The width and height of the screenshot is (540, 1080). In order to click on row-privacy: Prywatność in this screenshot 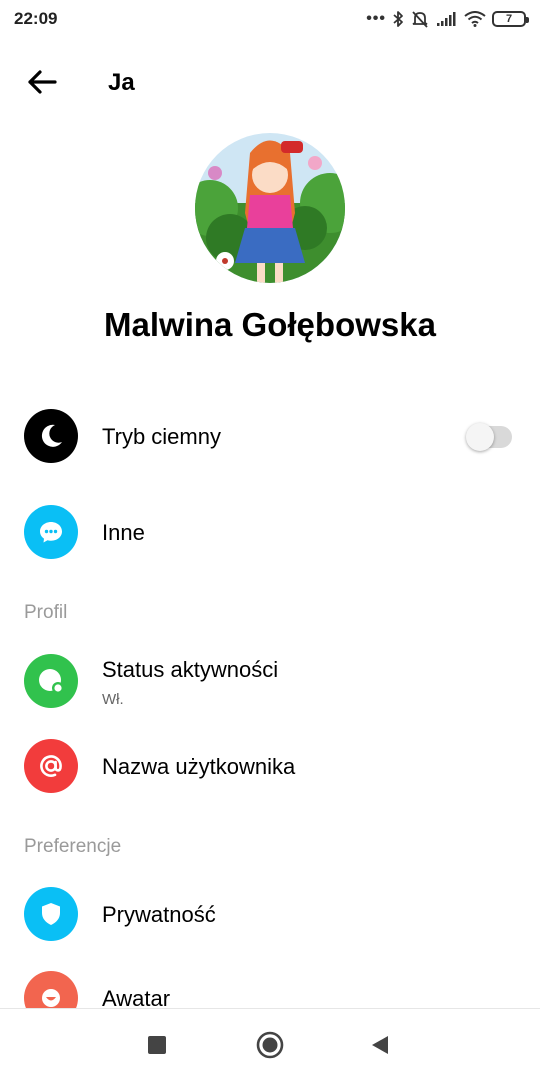, I will do `click(270, 914)`.